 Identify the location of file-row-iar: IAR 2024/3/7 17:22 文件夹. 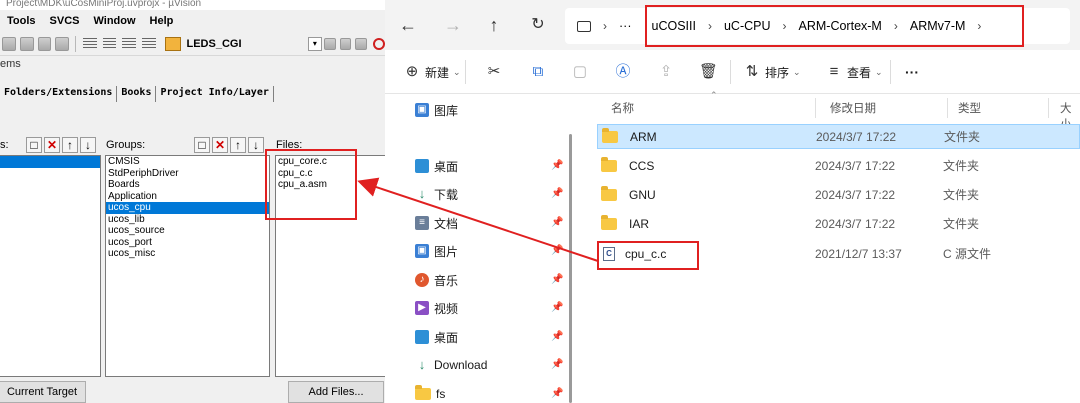
(838, 223).